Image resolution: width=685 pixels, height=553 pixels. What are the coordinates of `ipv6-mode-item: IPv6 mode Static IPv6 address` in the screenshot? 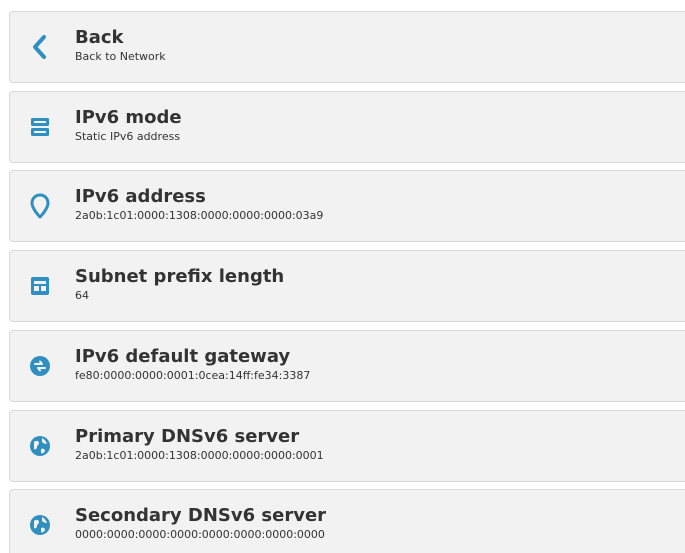 It's located at (347, 127).